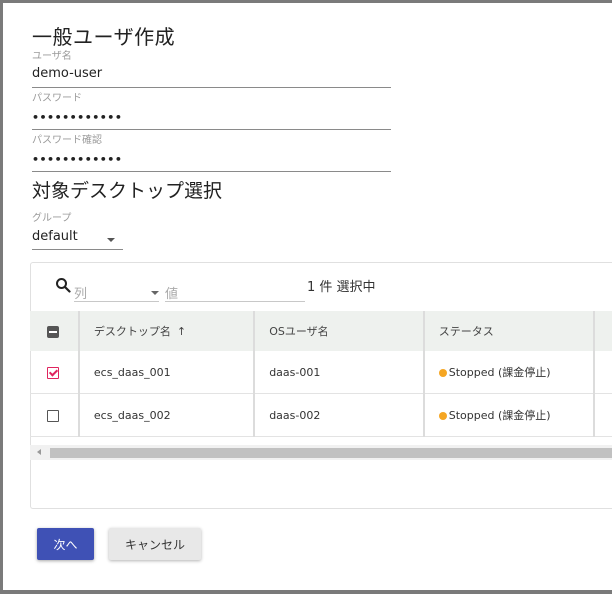 The height and width of the screenshot is (594, 612). I want to click on password-confirm-underline, so click(211, 171).